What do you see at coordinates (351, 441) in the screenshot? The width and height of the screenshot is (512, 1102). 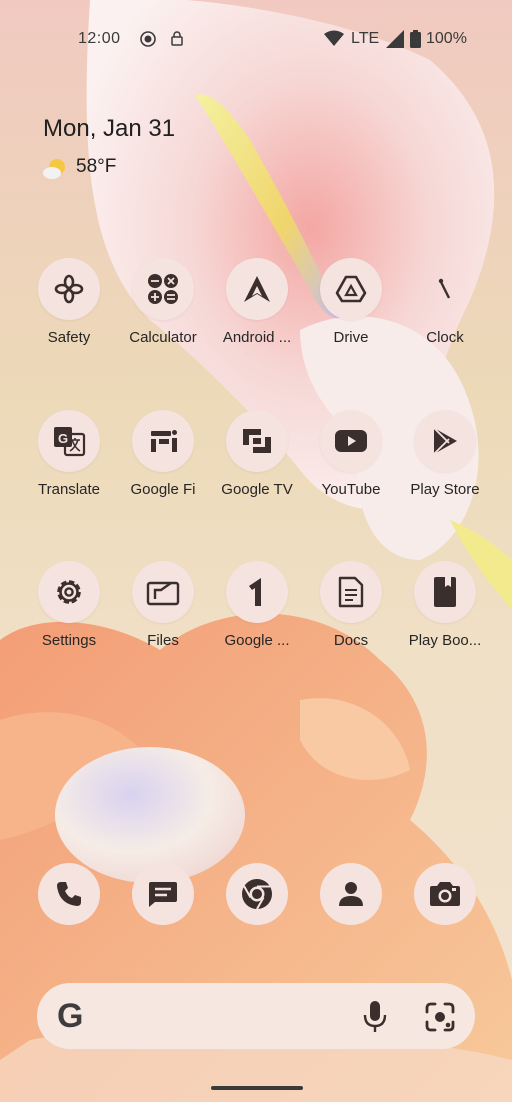 I see `youtube-icon` at bounding box center [351, 441].